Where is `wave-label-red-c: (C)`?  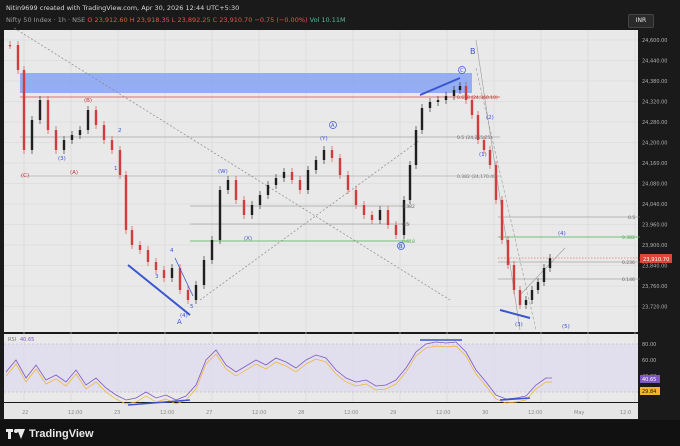
wave-label-red-c: (C) is located at coordinates (25, 176).